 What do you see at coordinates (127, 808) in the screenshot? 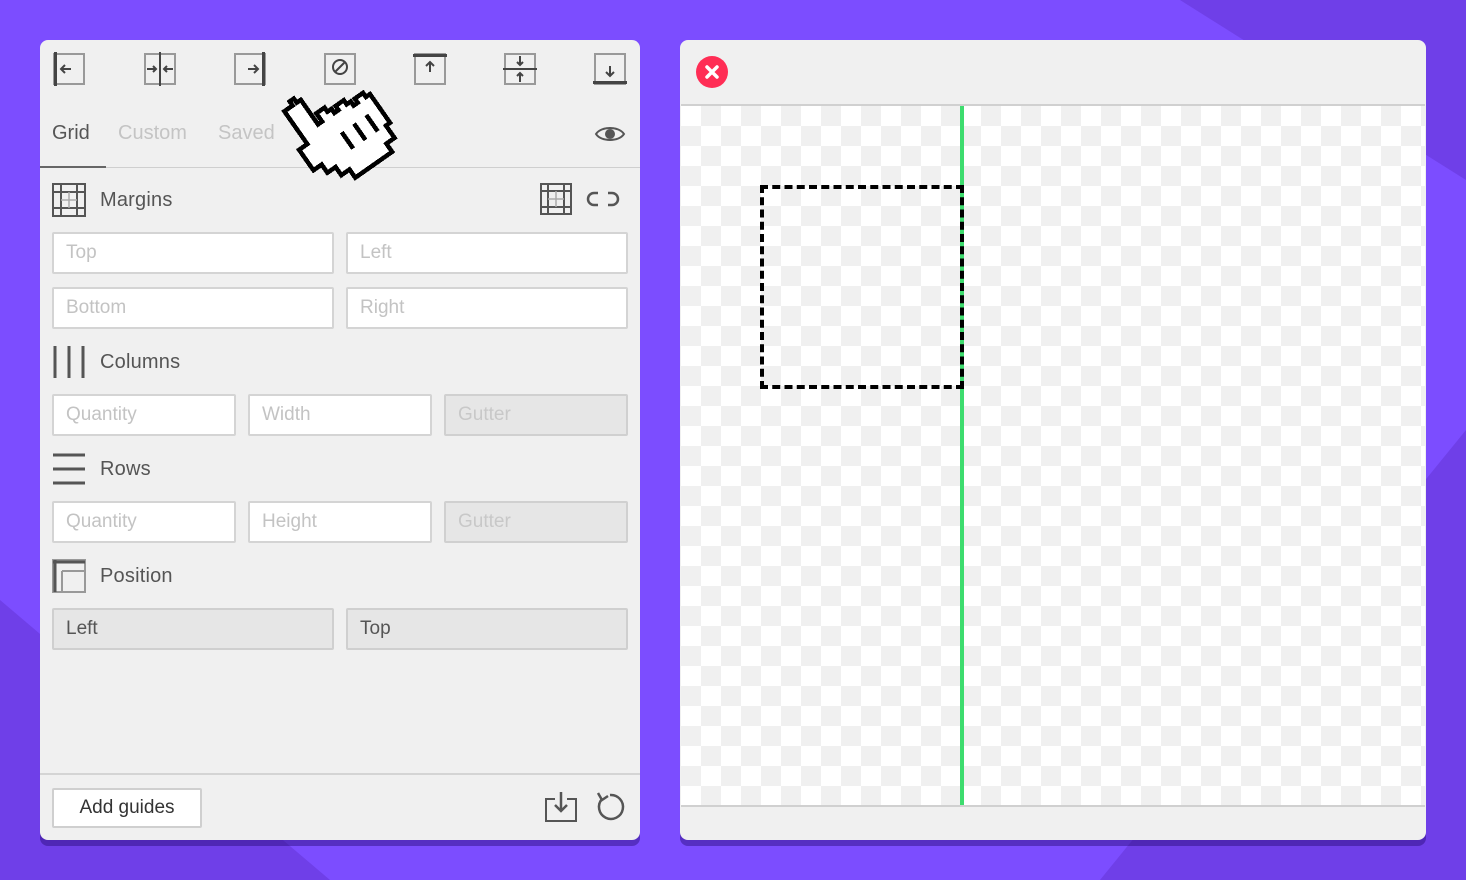
I see `add-guides-button: Add guides` at bounding box center [127, 808].